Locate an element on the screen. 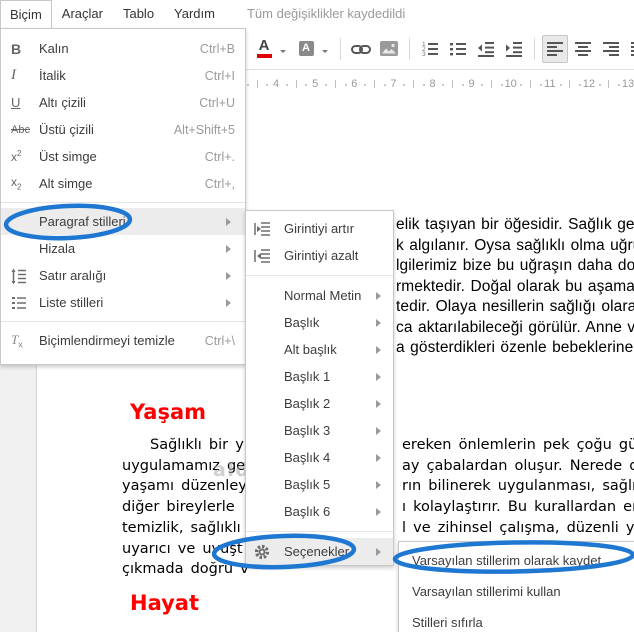 The width and height of the screenshot is (634, 632). menu-item-heading-2: Başlık 2 is located at coordinates (319, 403).